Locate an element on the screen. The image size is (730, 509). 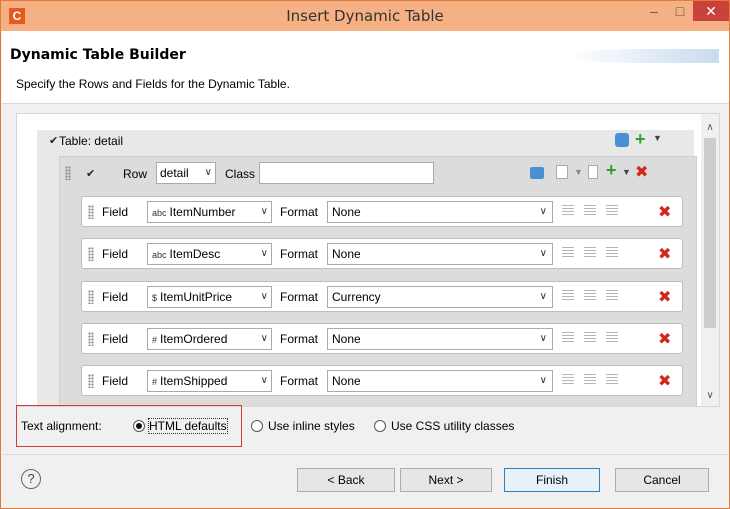
class-label: Class is located at coordinates (240, 174).